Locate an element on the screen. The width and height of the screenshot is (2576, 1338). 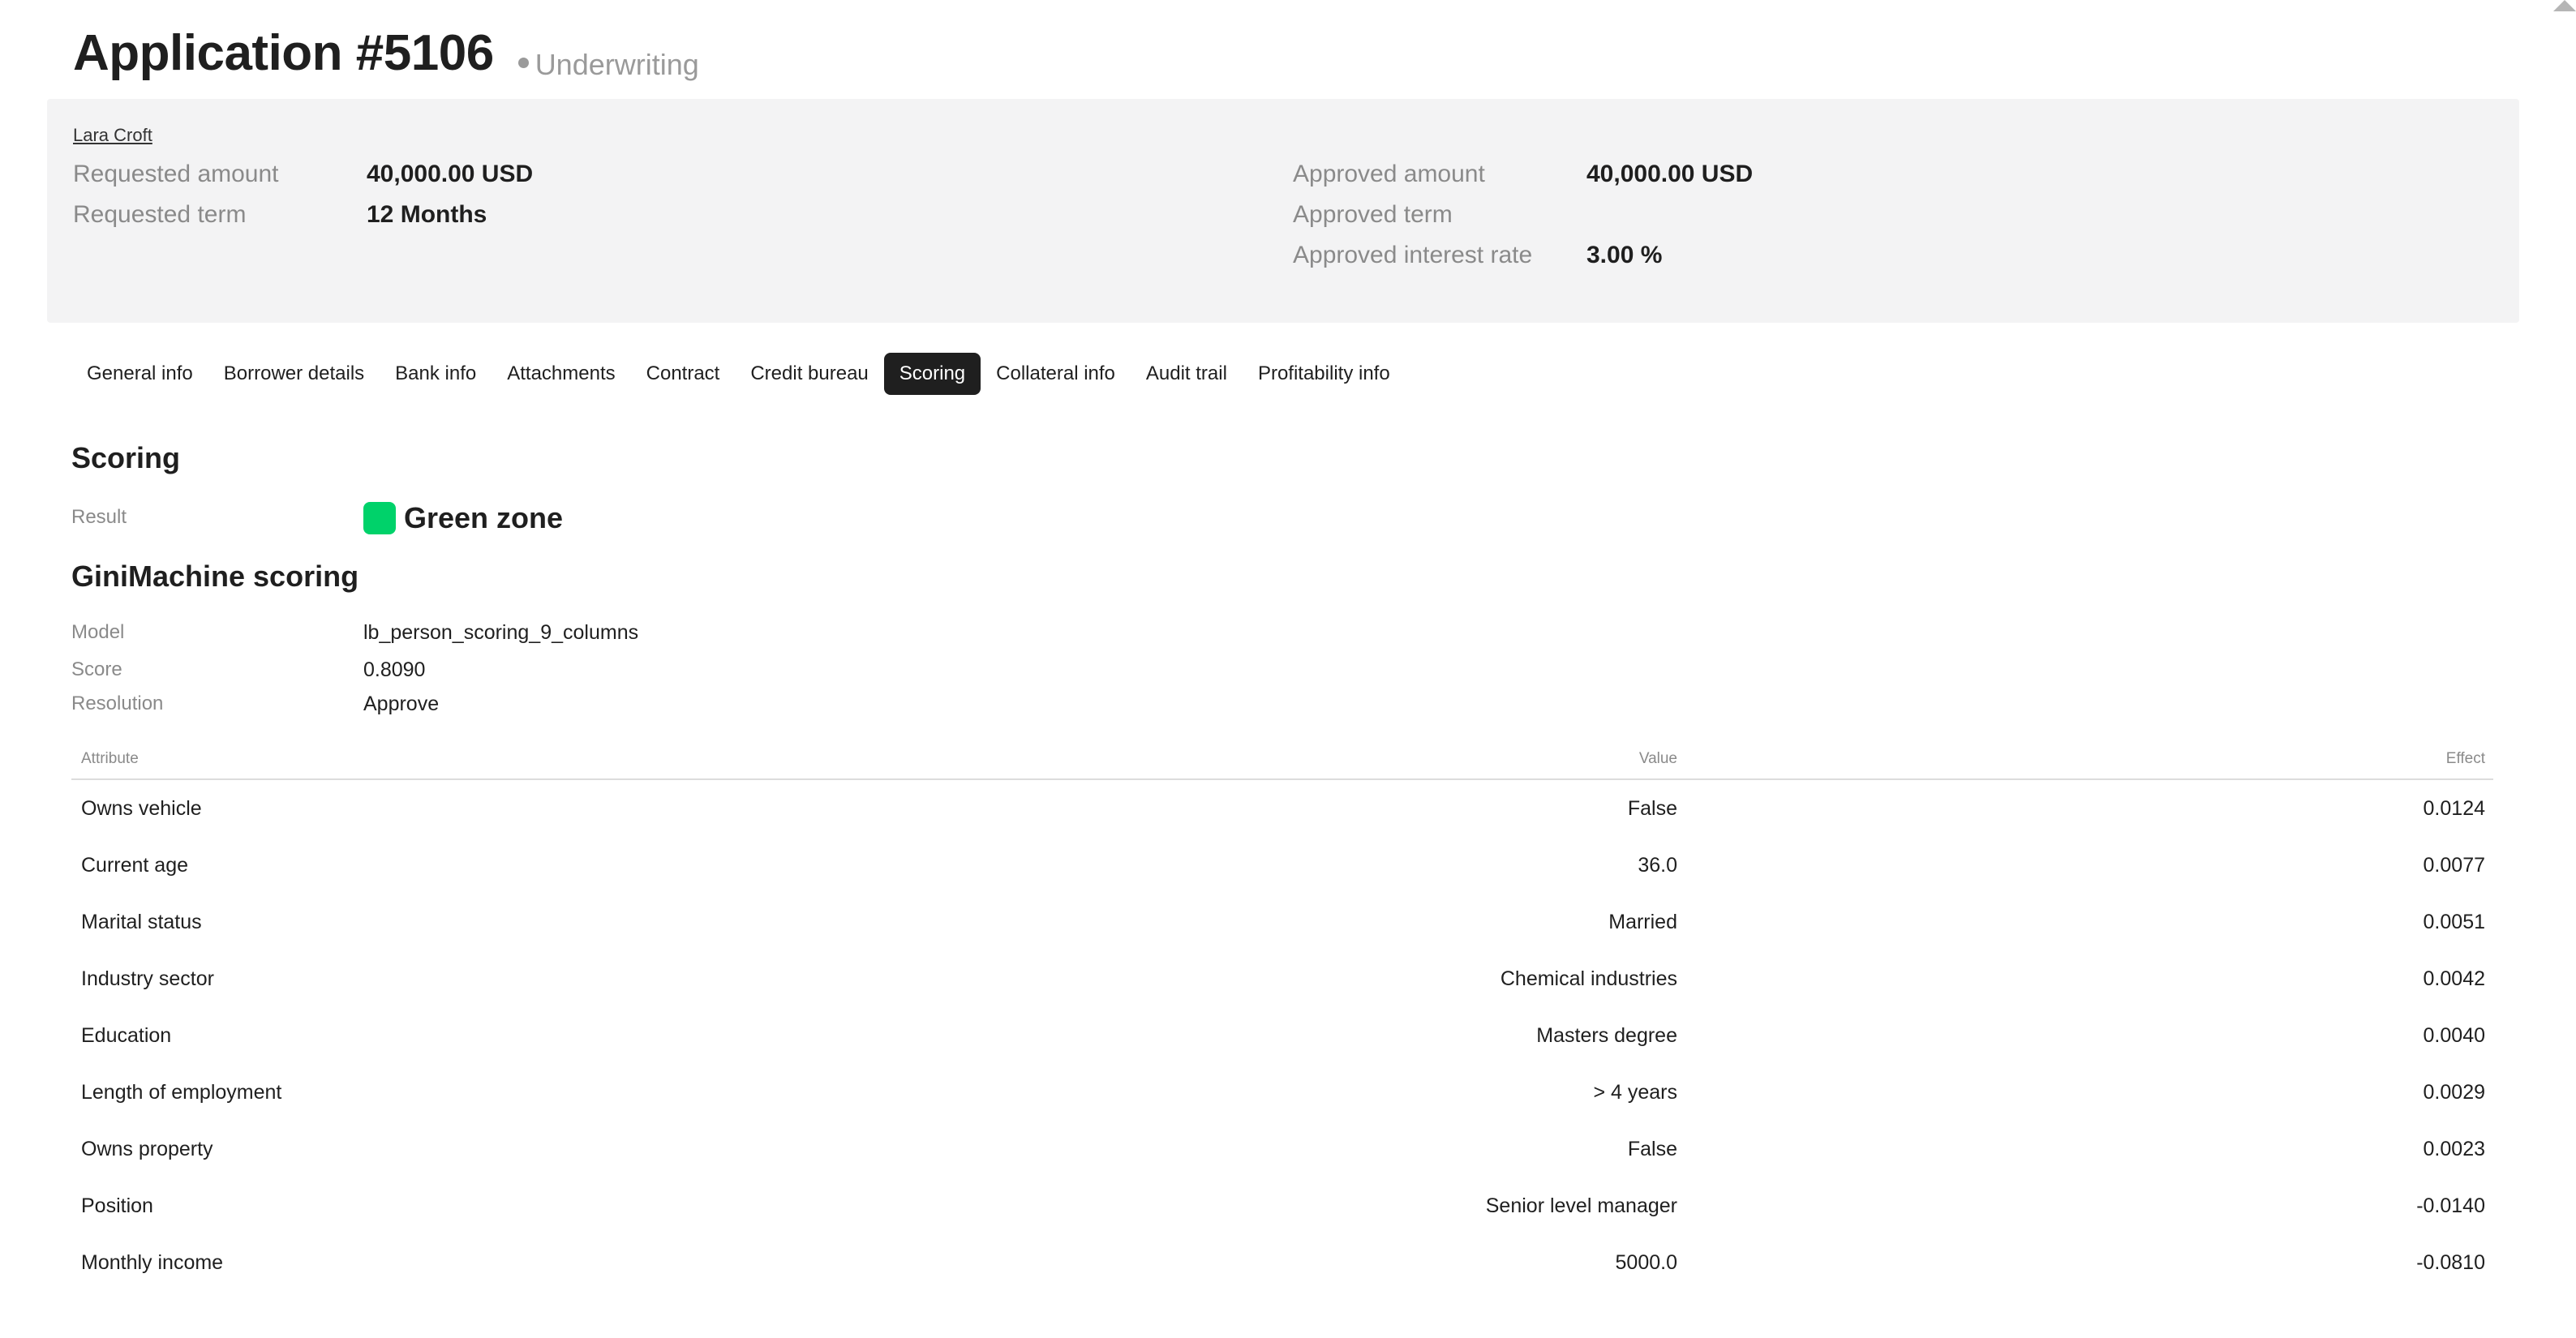
tab-general-info: General info is located at coordinates (139, 374).